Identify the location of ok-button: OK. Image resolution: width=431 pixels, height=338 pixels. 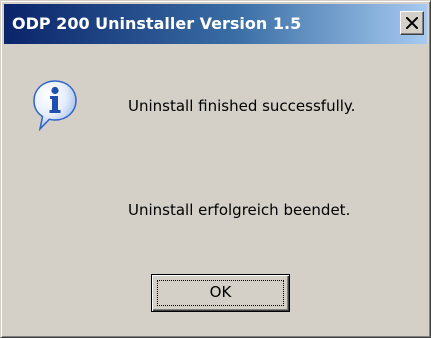
(220, 293).